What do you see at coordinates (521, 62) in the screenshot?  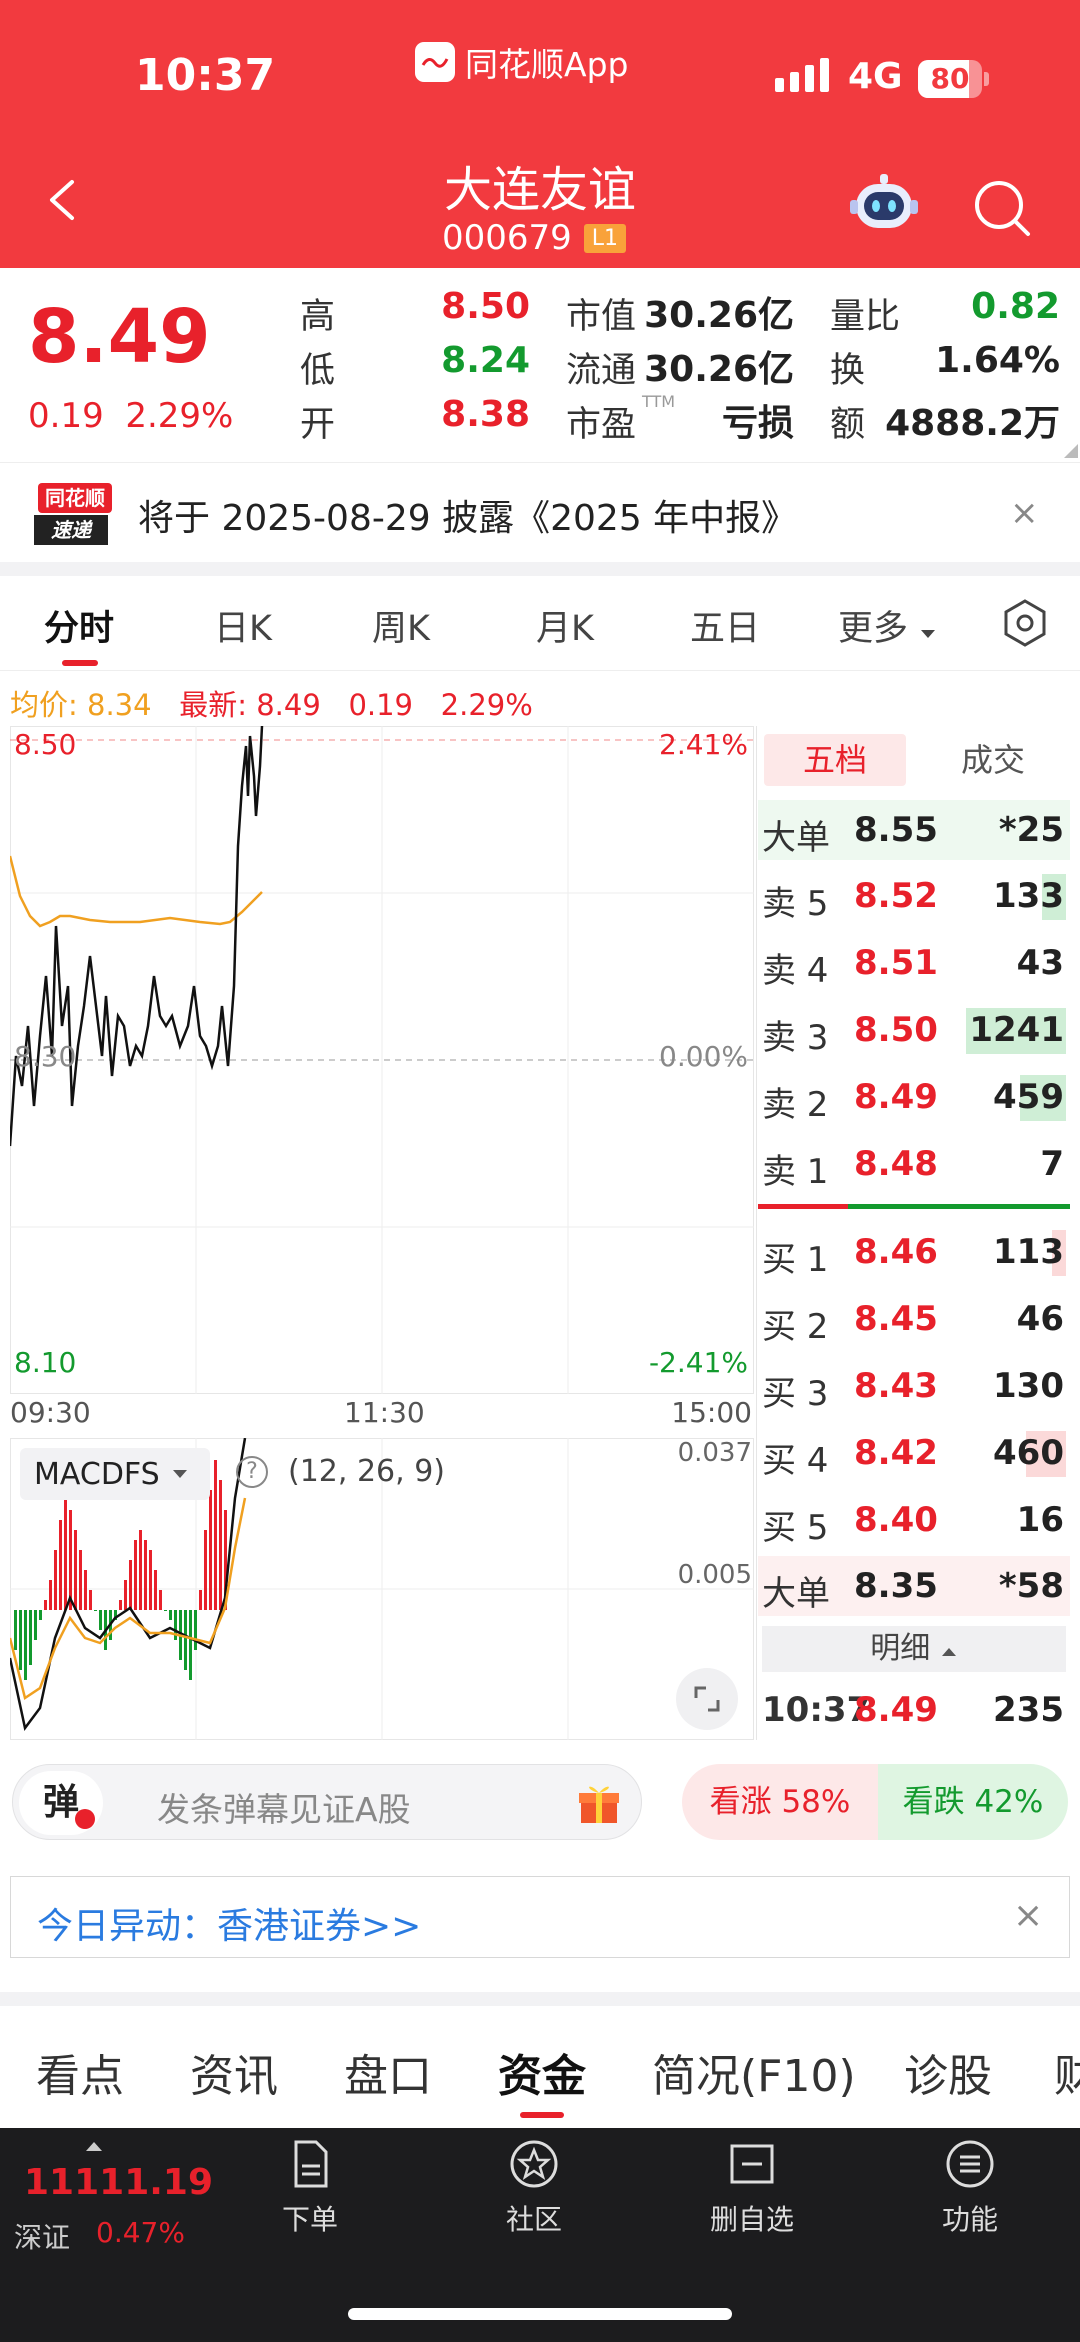 I see `status-app-indicator: 同花顺App` at bounding box center [521, 62].